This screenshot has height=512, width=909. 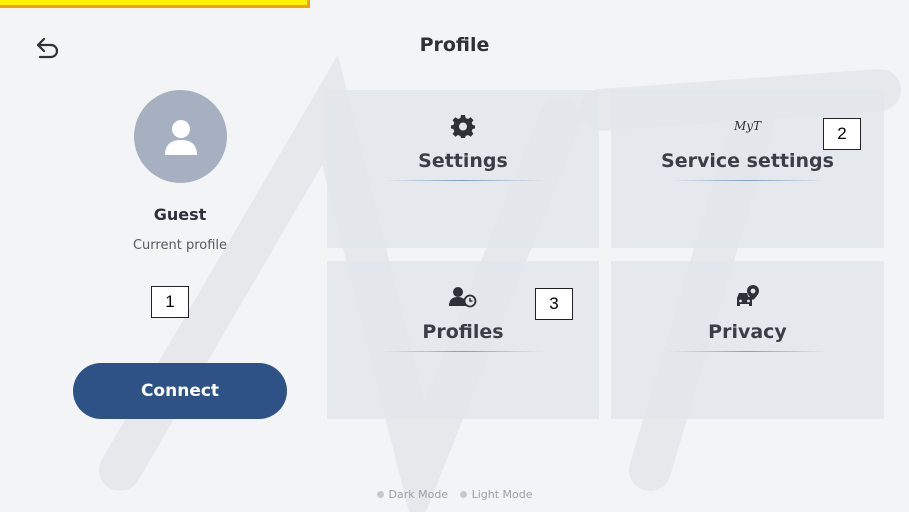 I want to click on privacy-tile: Privacy, so click(x=747, y=340).